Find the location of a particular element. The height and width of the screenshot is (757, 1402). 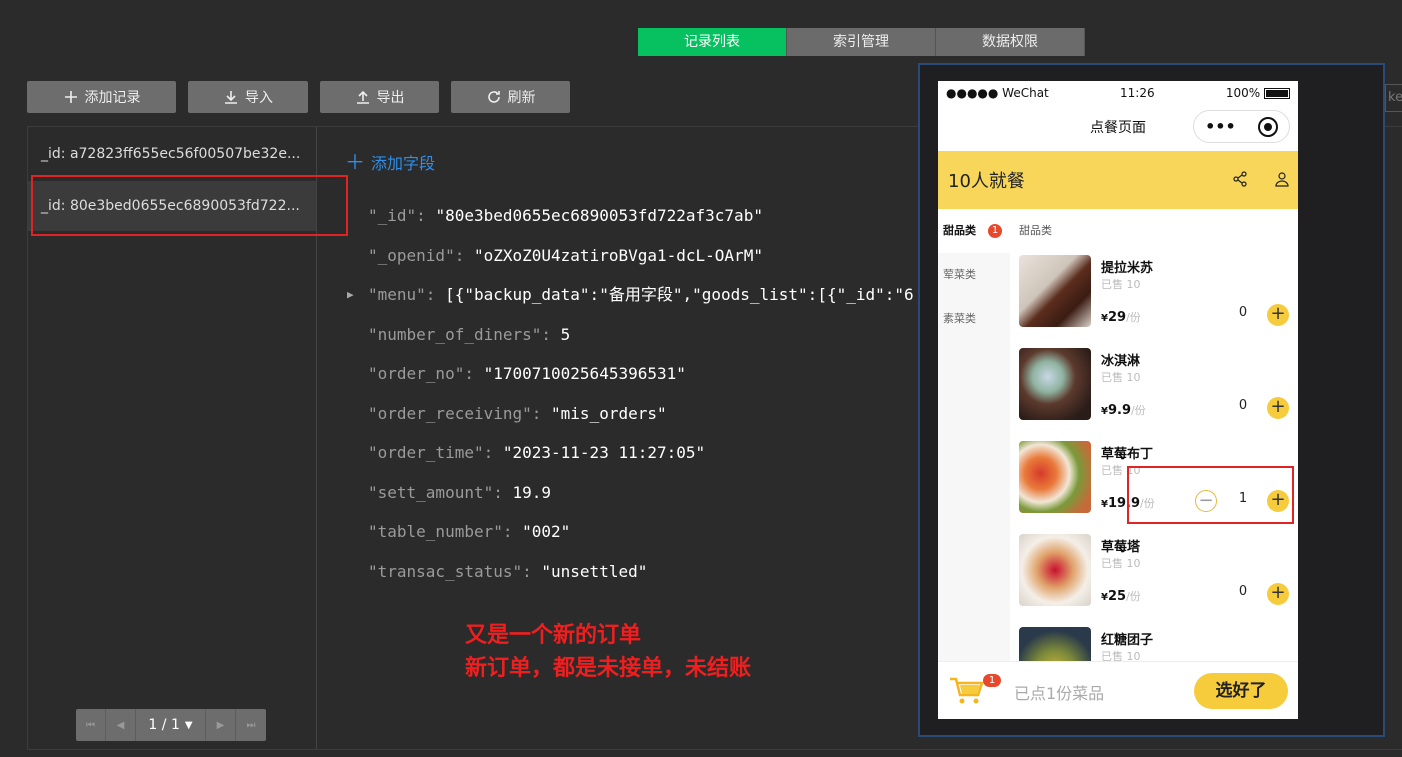

carrier: ●●●●● WeChat is located at coordinates (997, 93).